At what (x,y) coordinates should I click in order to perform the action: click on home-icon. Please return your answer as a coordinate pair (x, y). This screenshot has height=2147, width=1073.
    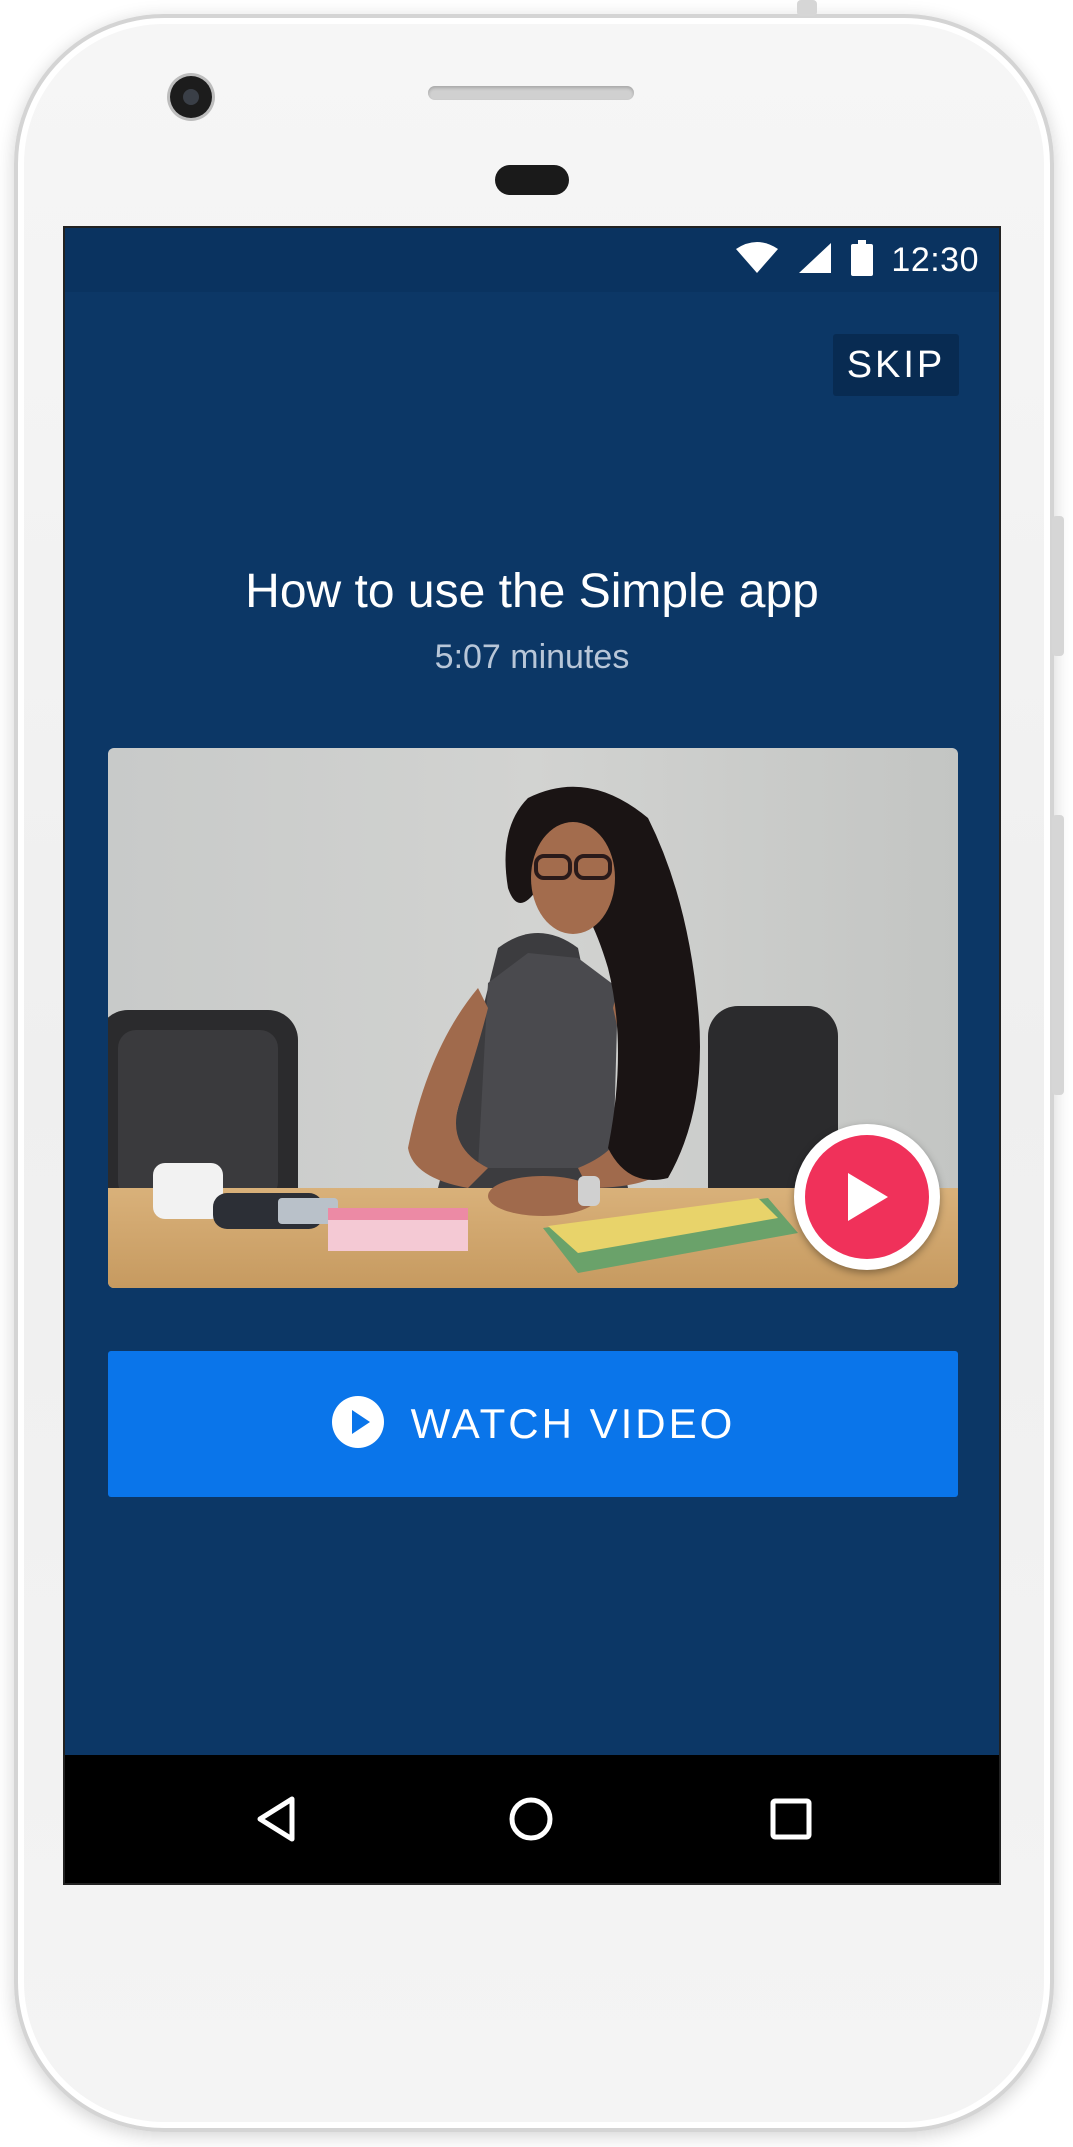
    Looking at the image, I should click on (531, 1819).